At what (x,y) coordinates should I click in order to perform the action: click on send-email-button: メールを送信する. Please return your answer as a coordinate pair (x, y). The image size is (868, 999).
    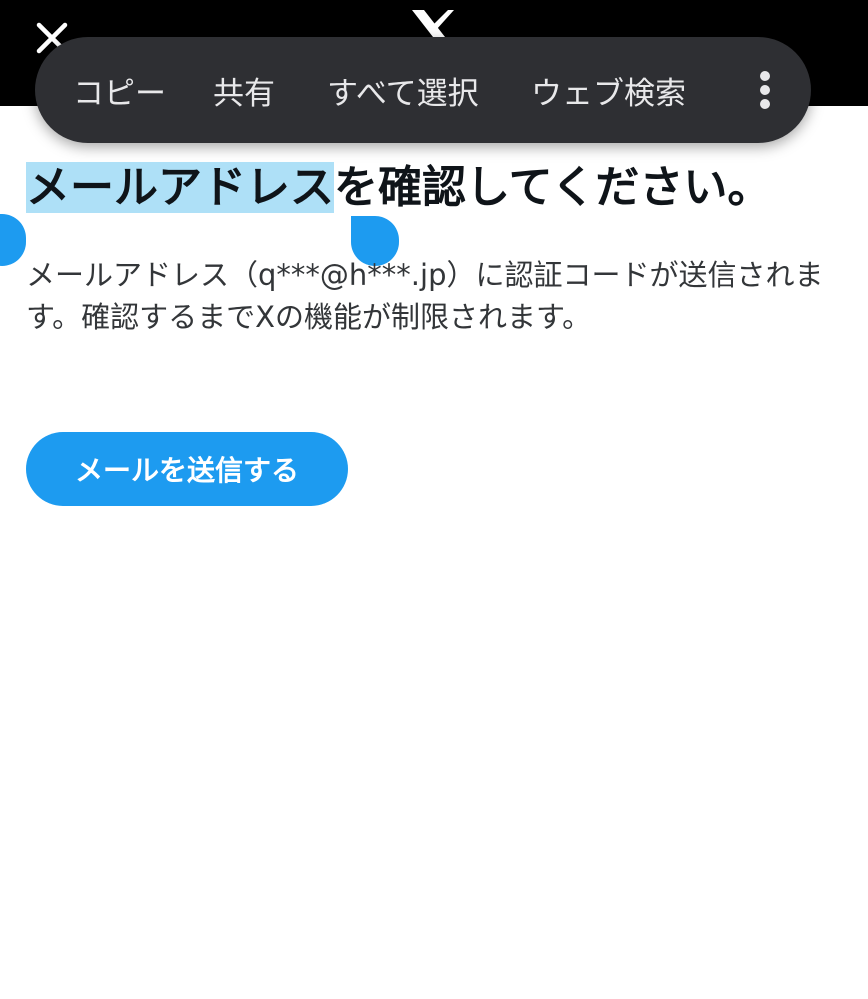
    Looking at the image, I should click on (187, 469).